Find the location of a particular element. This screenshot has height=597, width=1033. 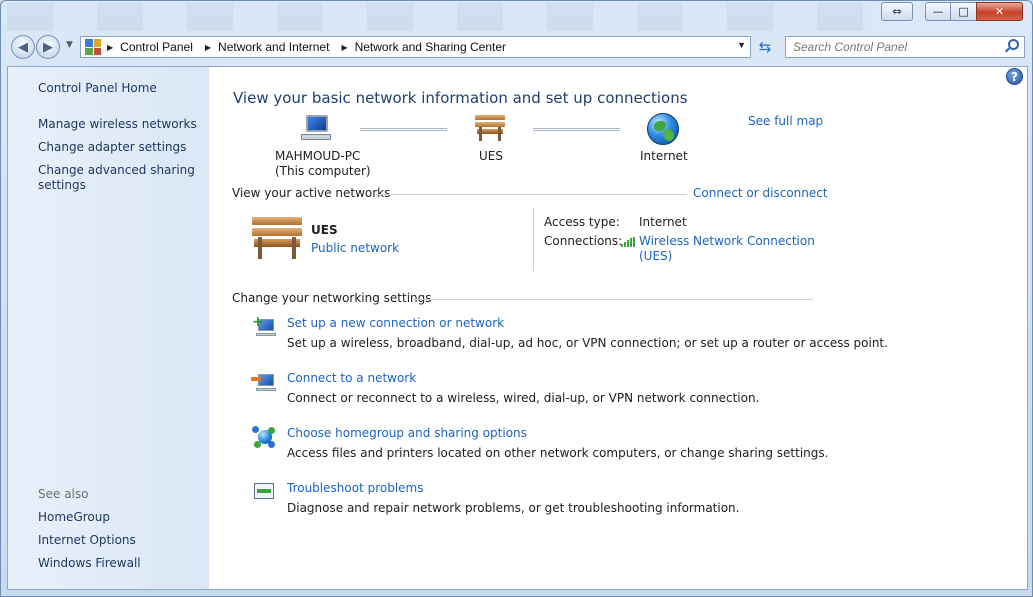

search-placeholder: Search Control Panel is located at coordinates (850, 47).